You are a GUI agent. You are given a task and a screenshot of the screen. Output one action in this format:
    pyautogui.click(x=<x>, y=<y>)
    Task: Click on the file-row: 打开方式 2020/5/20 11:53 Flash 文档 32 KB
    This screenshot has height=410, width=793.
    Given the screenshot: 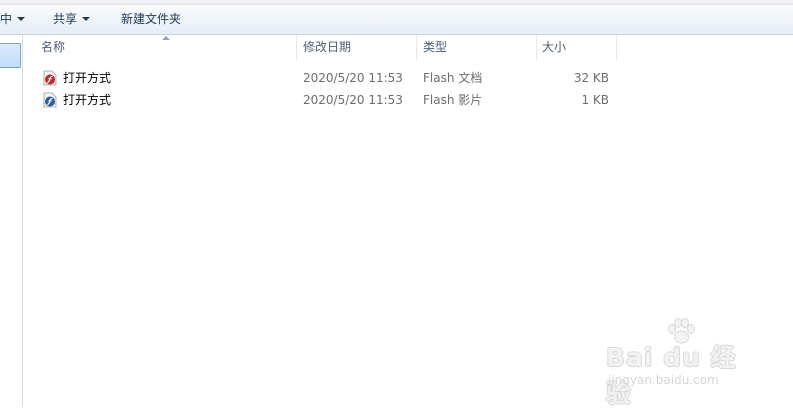 What is the action you would take?
    pyautogui.click(x=320, y=78)
    